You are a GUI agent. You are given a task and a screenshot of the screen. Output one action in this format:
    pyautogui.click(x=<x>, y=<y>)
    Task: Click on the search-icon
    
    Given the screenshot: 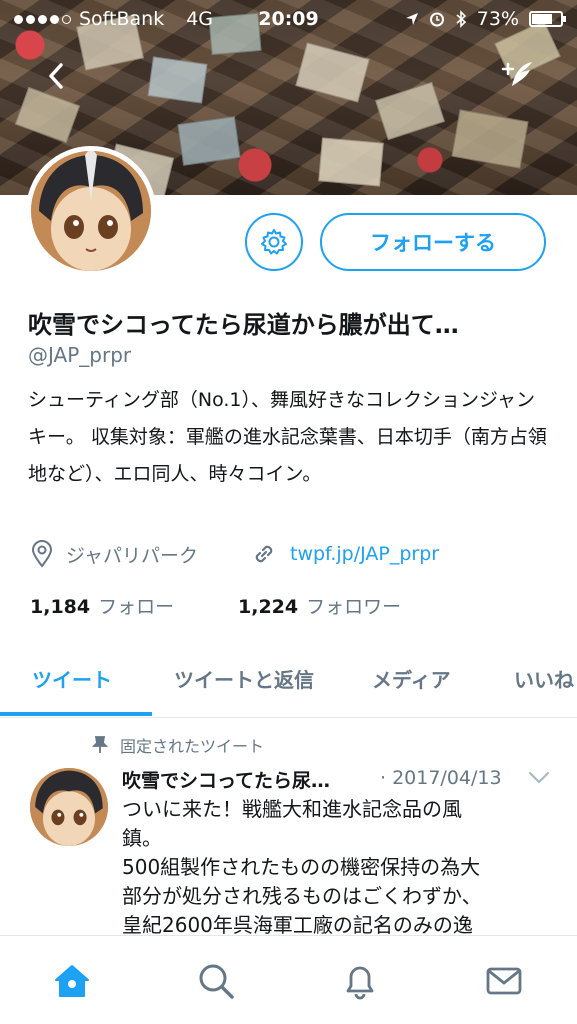 What is the action you would take?
    pyautogui.click(x=216, y=981)
    